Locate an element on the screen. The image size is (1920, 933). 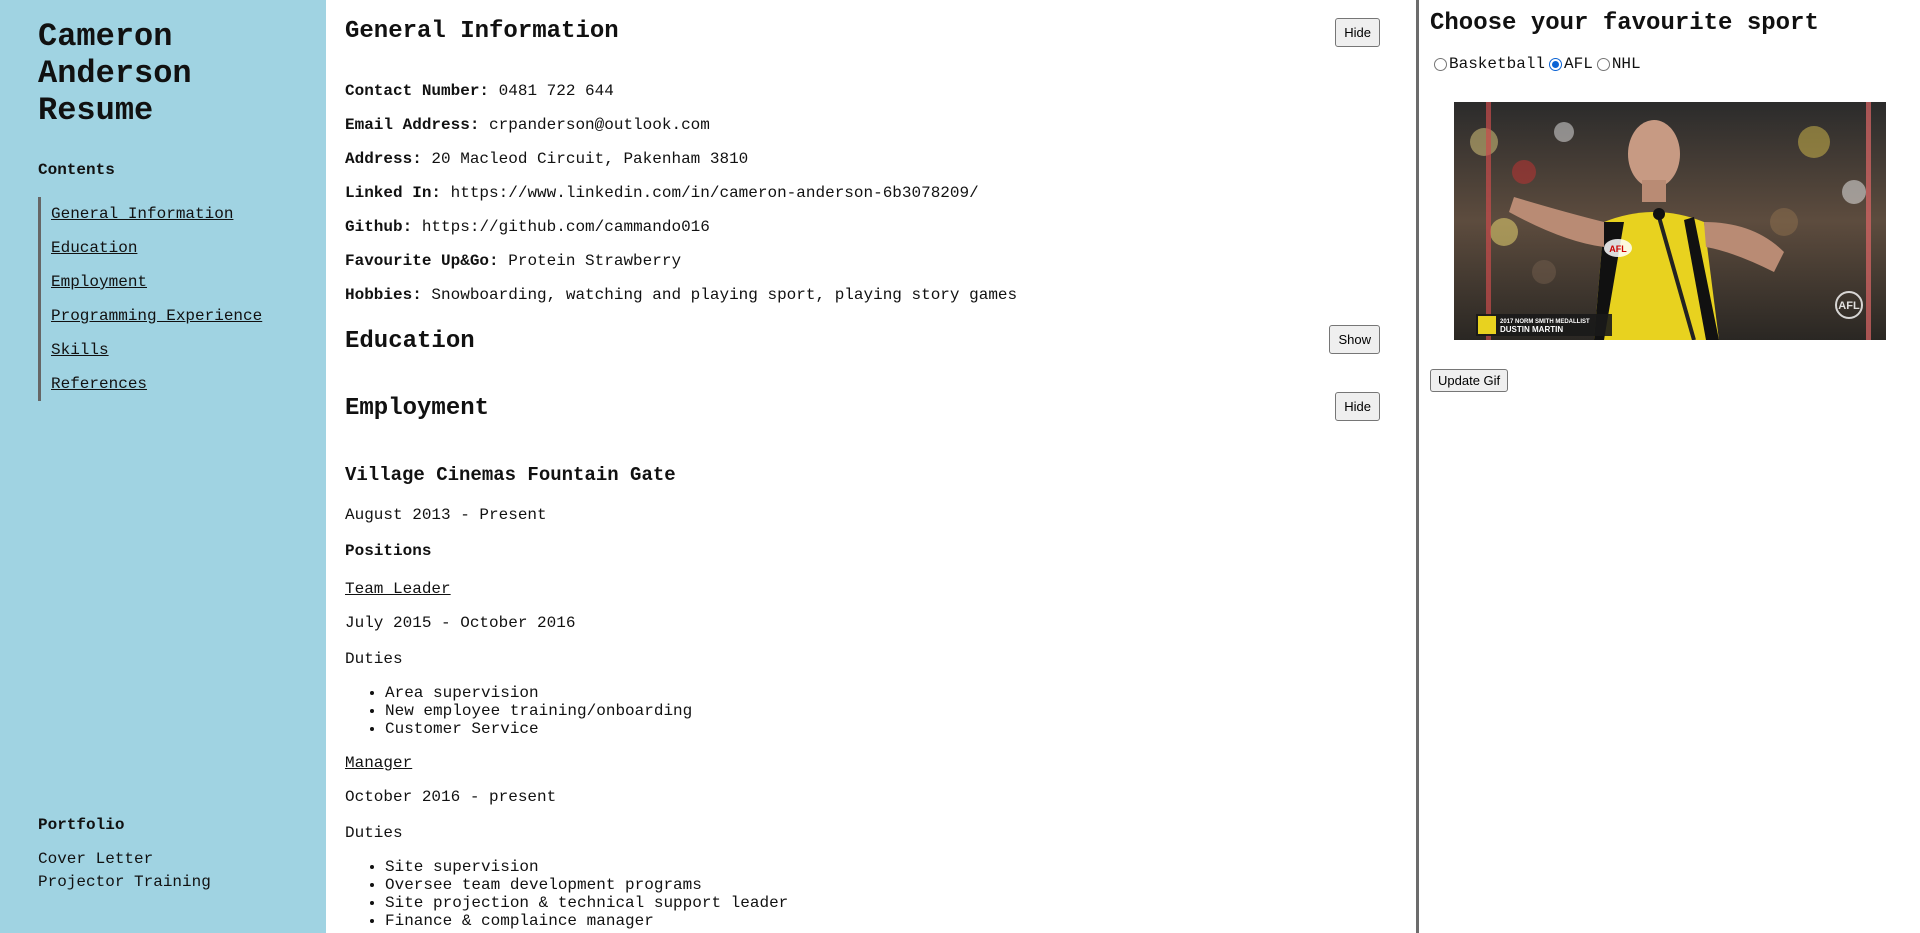
toc-item-references: References is located at coordinates (188, 384).